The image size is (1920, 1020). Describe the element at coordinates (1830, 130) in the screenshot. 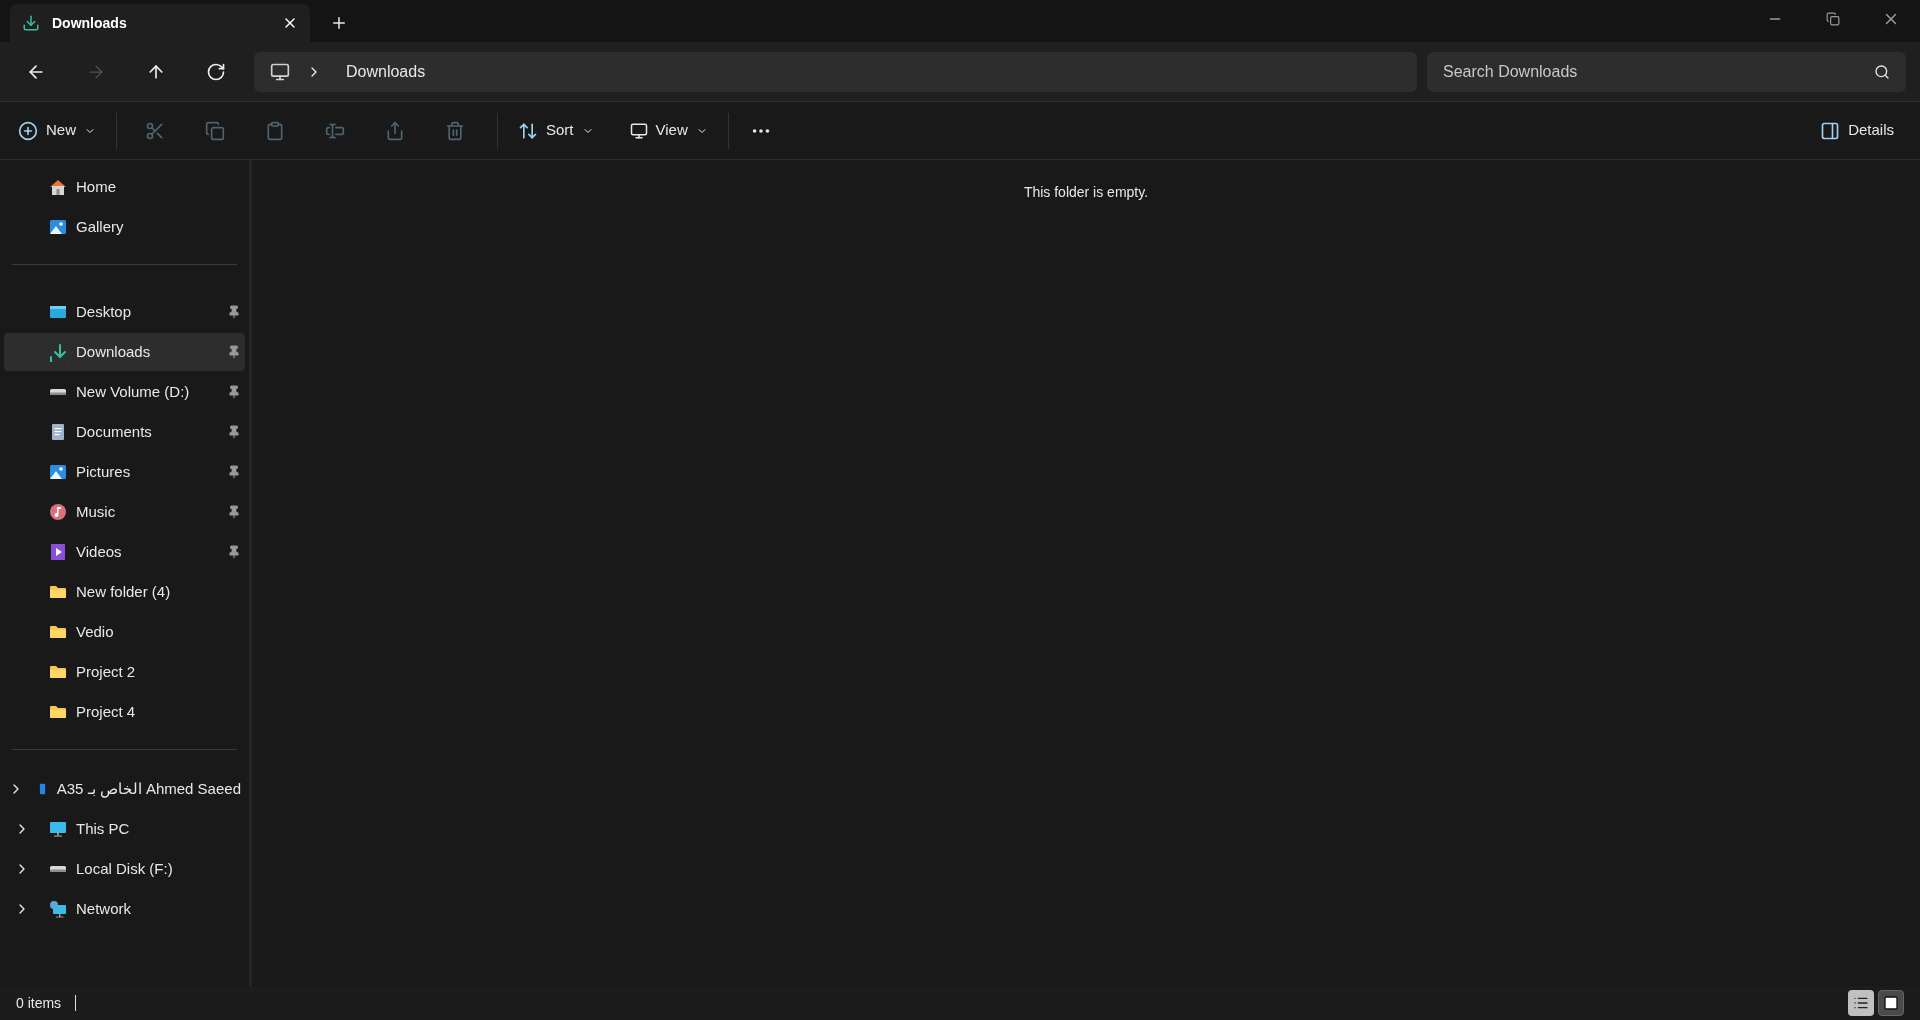

I see `panel-icon` at that location.